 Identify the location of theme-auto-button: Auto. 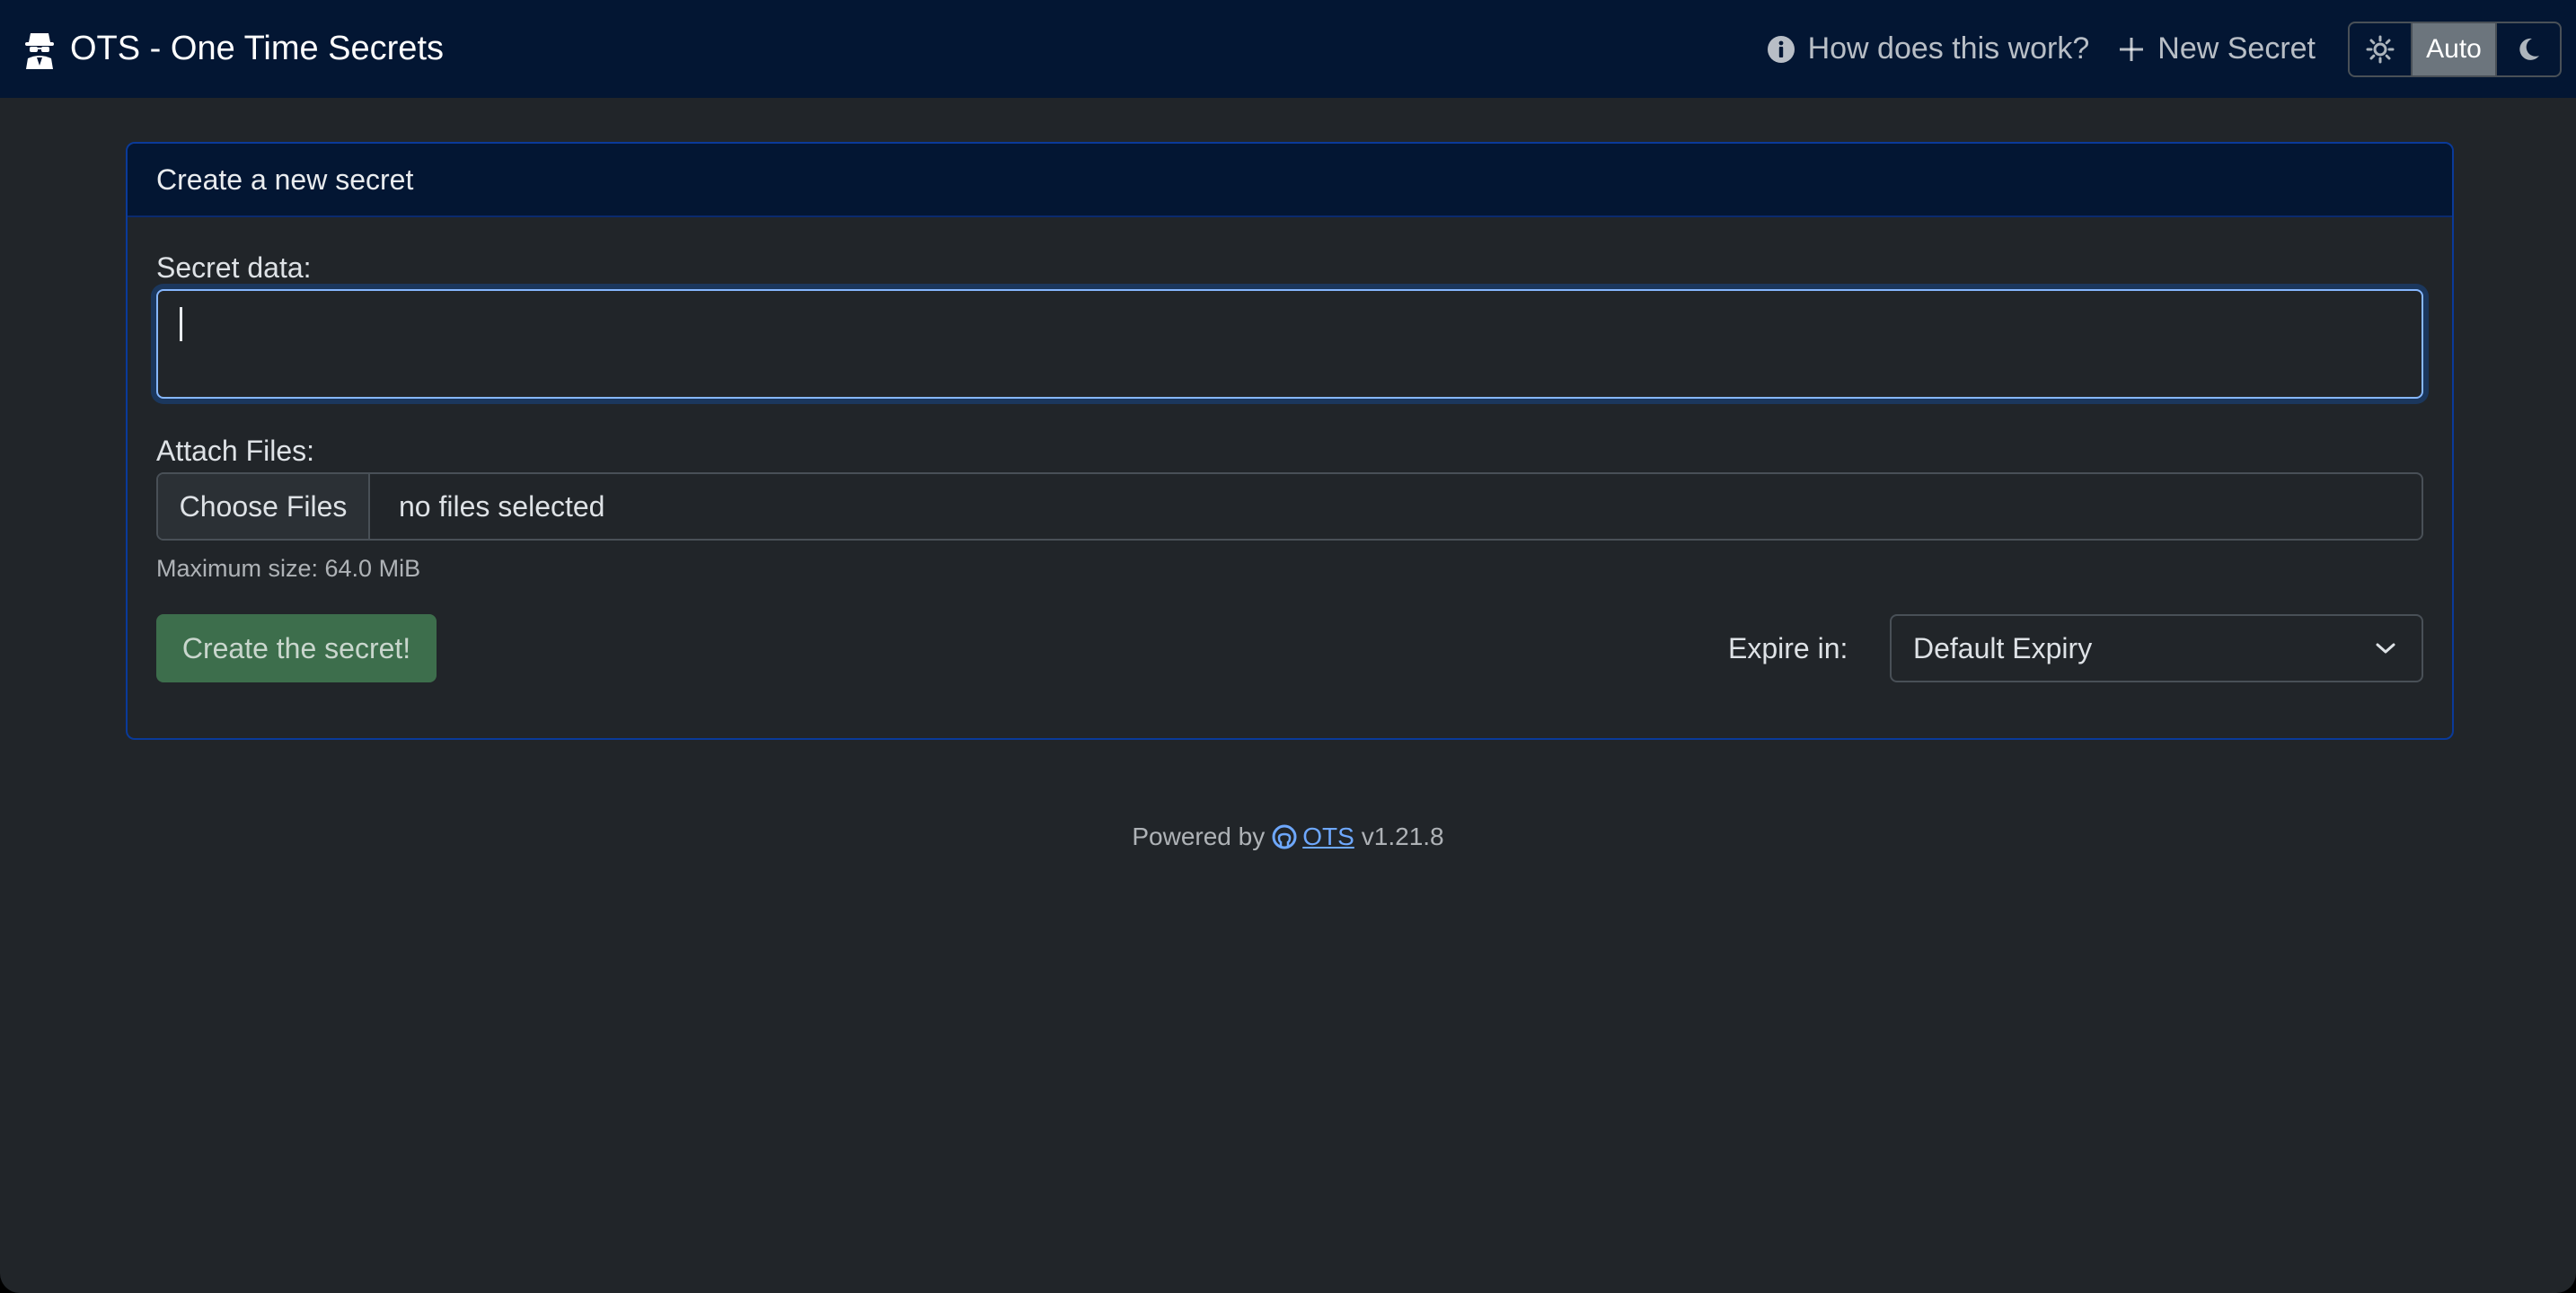
(2455, 48).